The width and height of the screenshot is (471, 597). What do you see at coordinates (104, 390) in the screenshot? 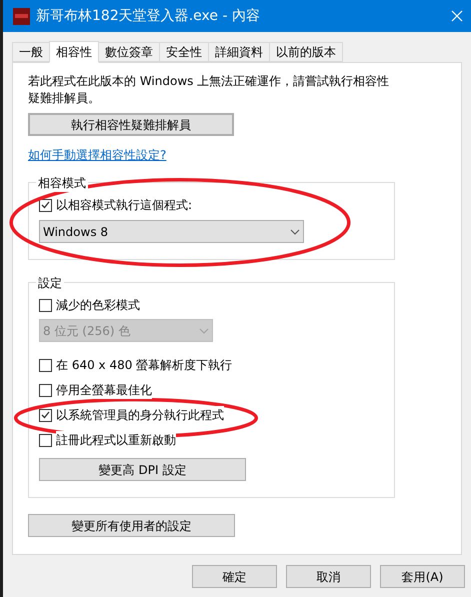
I see `checkbox-label: 停用全螢幕最佳化` at bounding box center [104, 390].